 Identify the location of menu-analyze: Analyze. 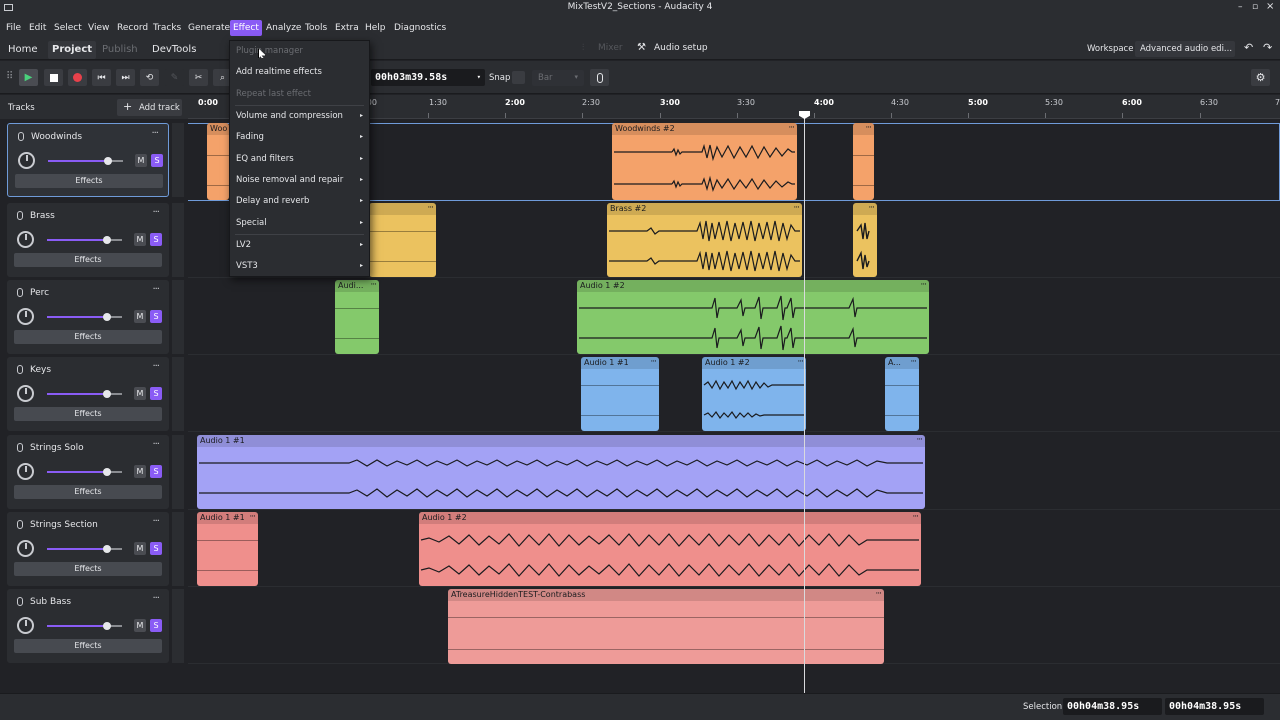
(283, 28).